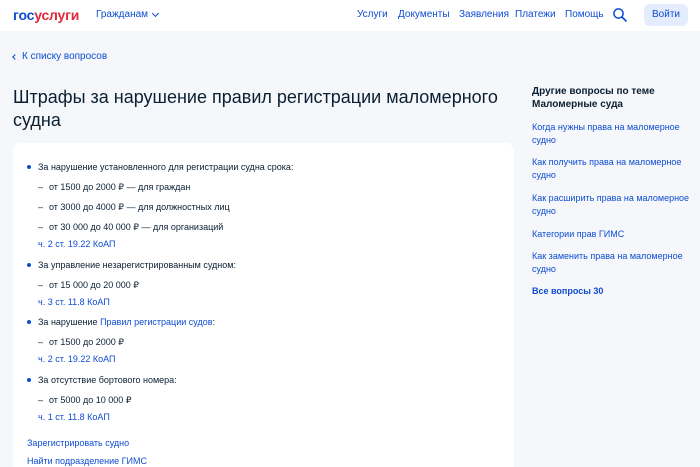  I want to click on logo-part-gos: гос, so click(24, 15).